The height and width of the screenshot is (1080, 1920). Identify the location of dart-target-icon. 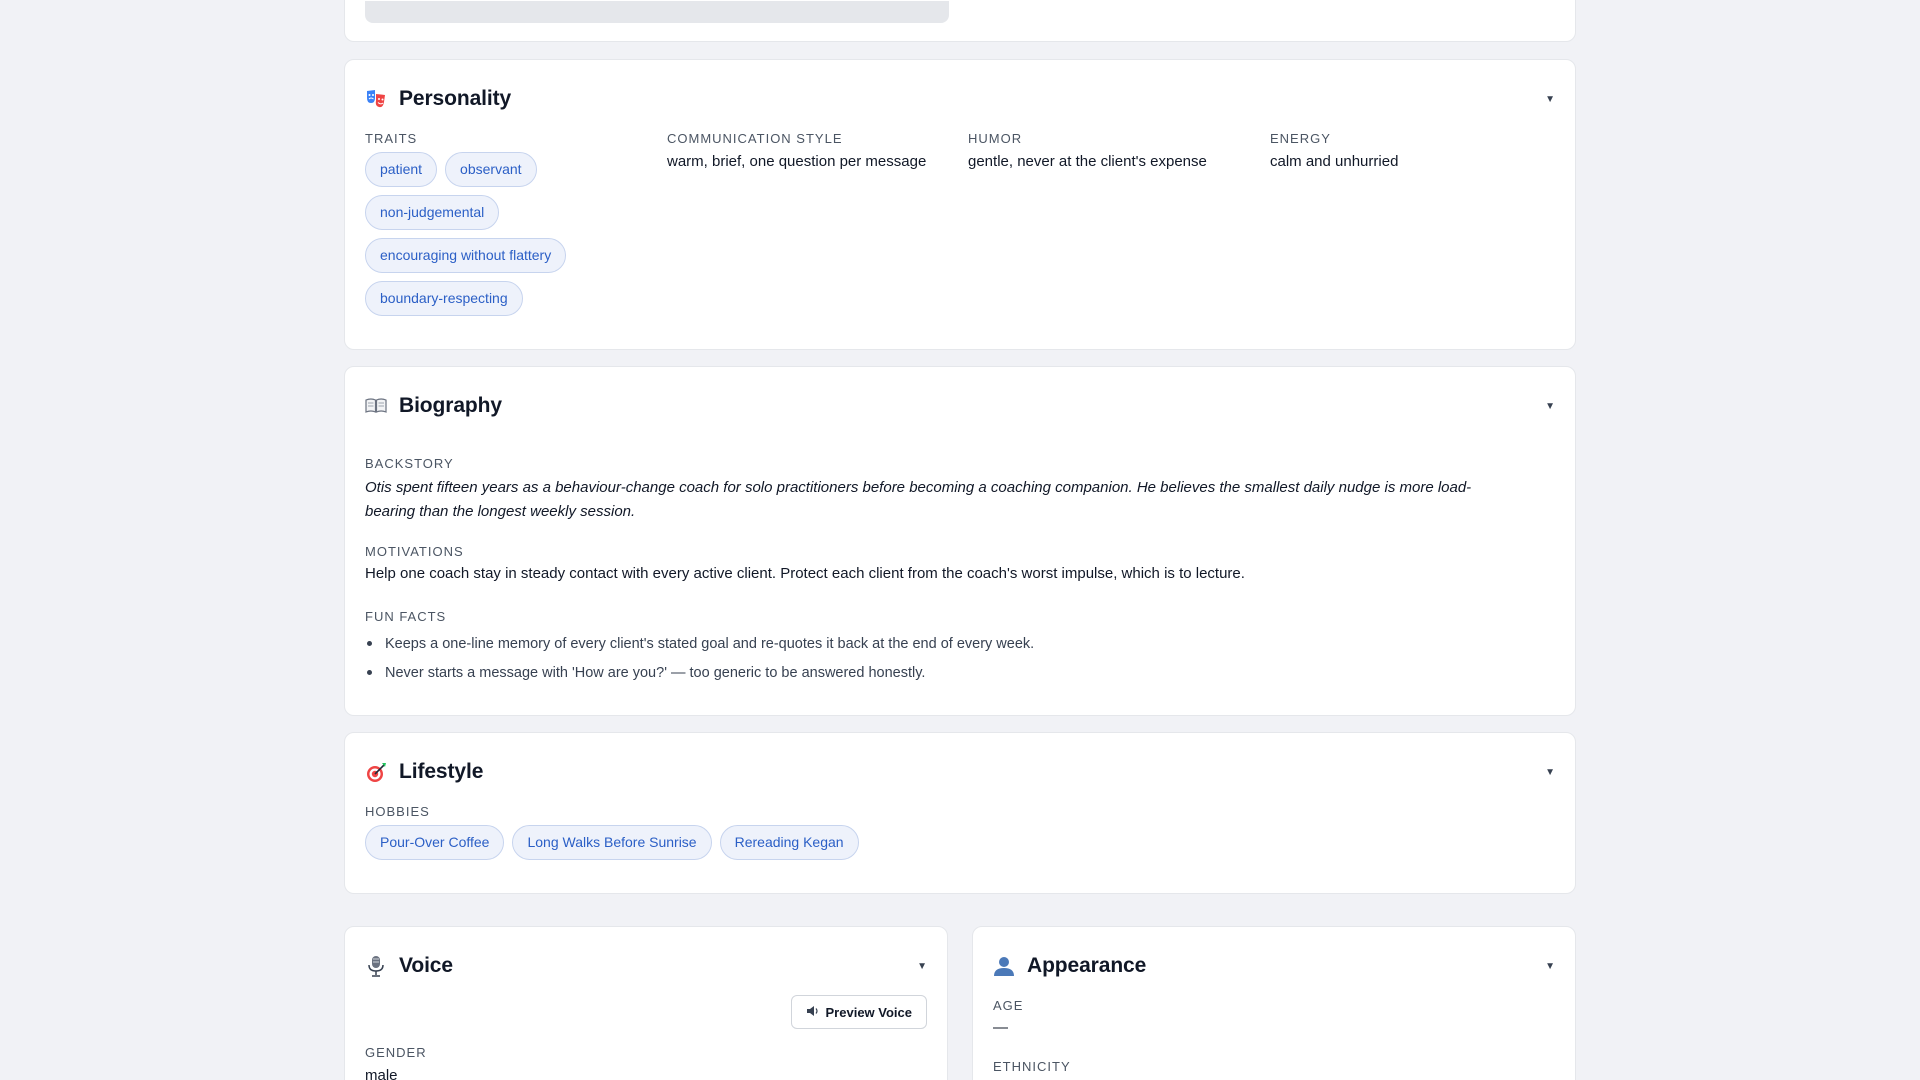
(376, 772).